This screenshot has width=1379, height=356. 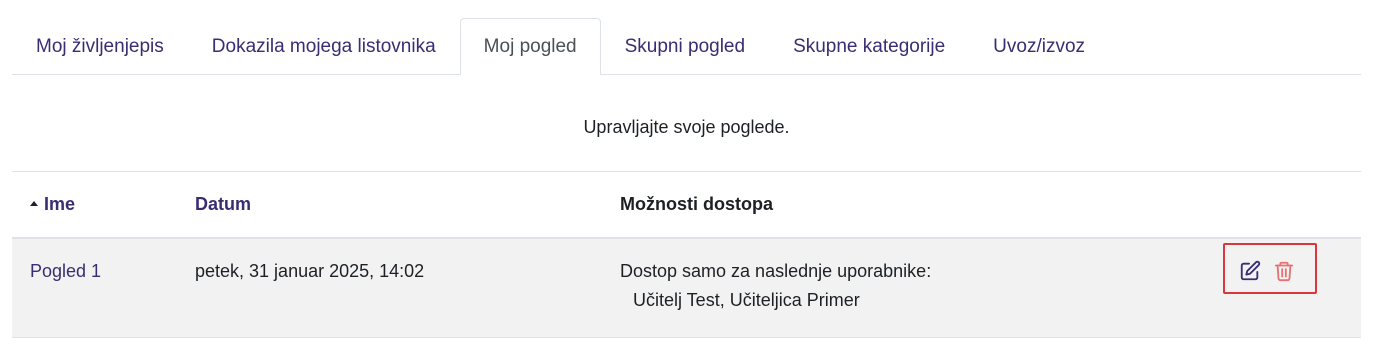 I want to click on sort-ascending-icon, so click(x=34, y=203).